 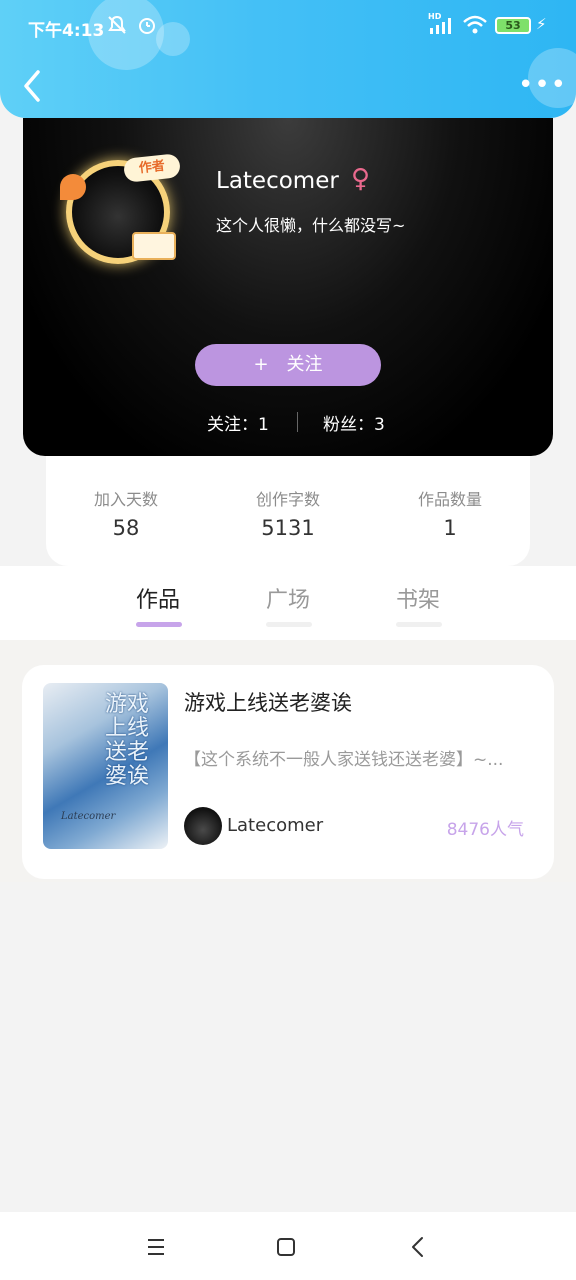 I want to click on menu-button, so click(x=156, y=1247).